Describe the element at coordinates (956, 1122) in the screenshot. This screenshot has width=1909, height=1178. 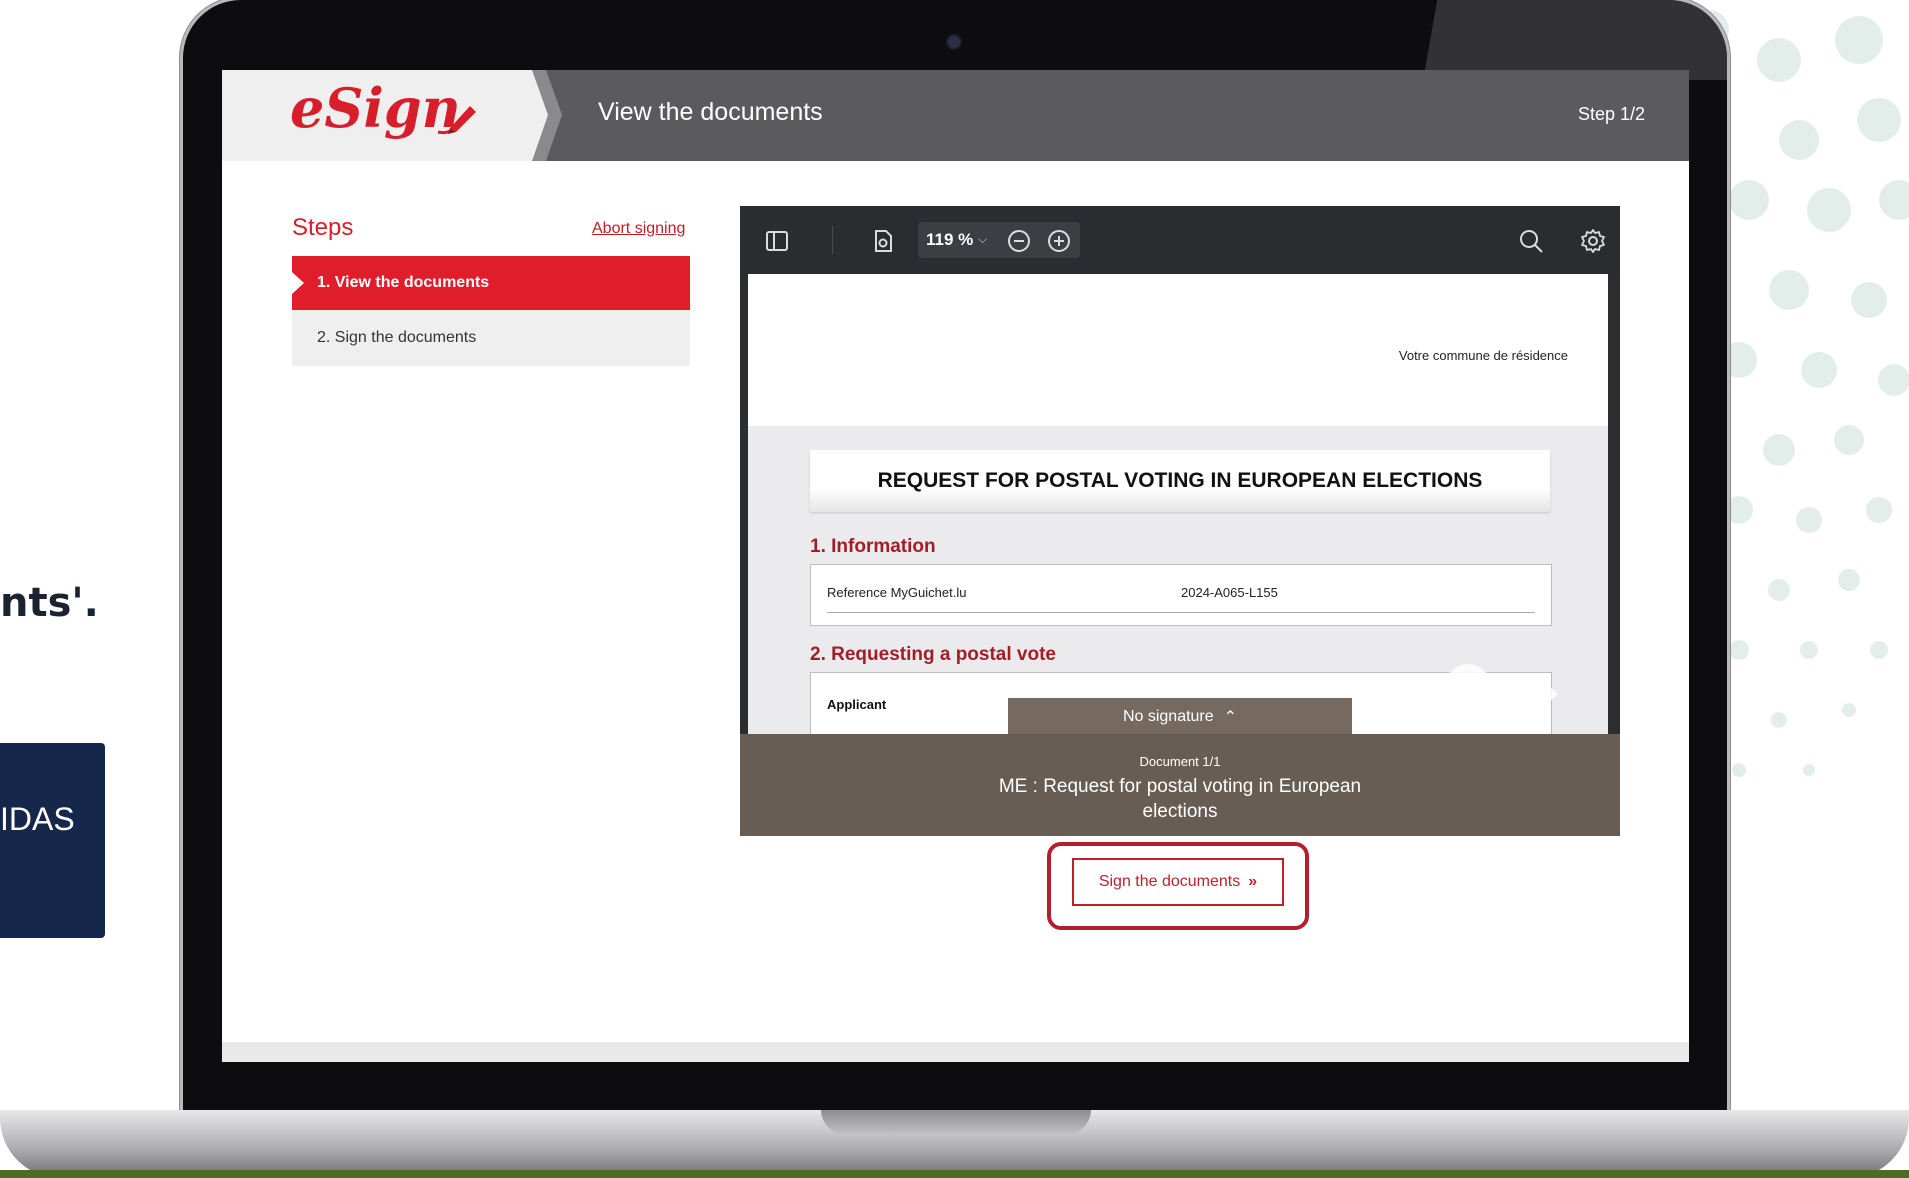
I see `laptop-notch` at that location.